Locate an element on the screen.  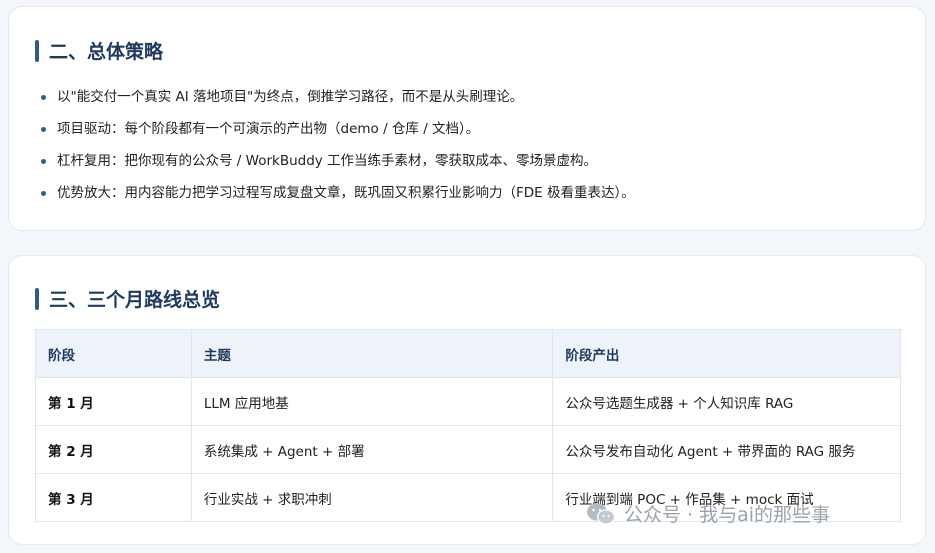
section-title: 三、三个月路线总览 is located at coordinates (135, 300).